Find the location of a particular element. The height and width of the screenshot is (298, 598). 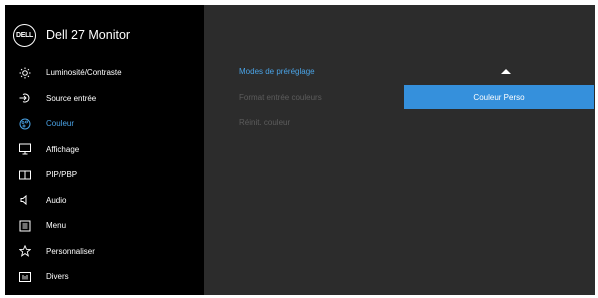

menu-item-others: Divers is located at coordinates (104, 277).